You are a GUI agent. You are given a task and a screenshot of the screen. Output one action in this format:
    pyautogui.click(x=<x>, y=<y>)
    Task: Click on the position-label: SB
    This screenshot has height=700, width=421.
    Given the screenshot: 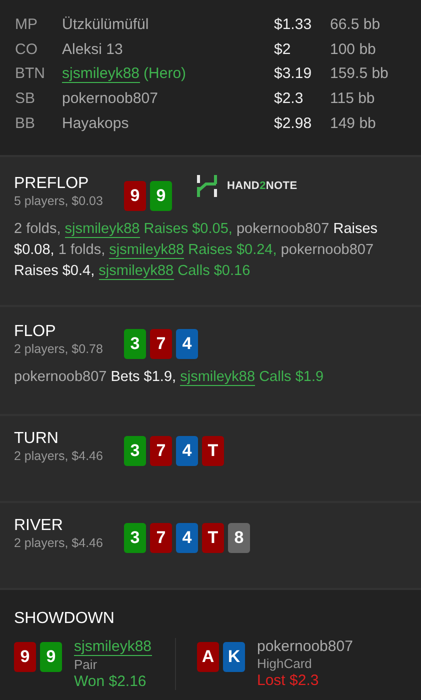 What is the action you would take?
    pyautogui.click(x=25, y=99)
    